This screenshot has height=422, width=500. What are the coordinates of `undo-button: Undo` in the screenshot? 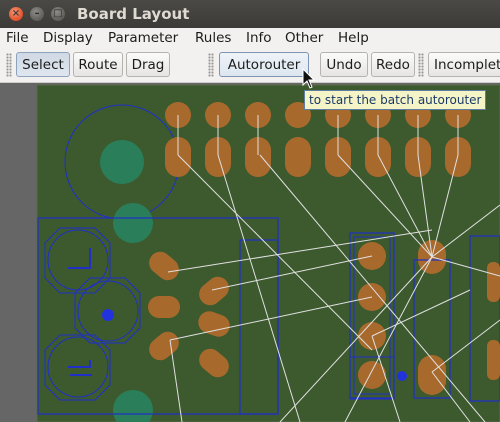 It's located at (344, 64).